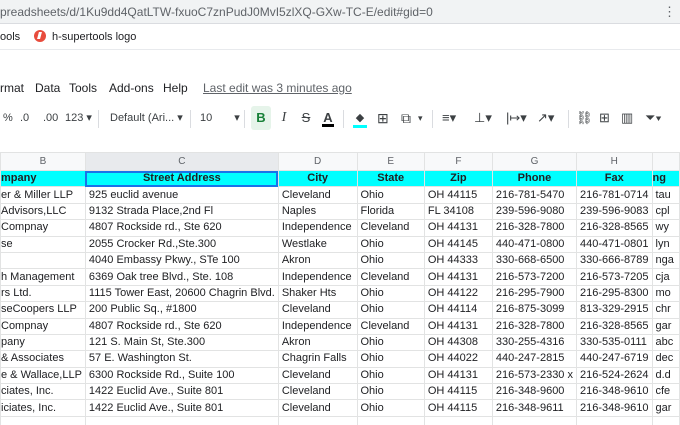 This screenshot has height=425, width=680. What do you see at coordinates (614, 260) in the screenshot?
I see `table-cell: 330-666-8789` at bounding box center [614, 260].